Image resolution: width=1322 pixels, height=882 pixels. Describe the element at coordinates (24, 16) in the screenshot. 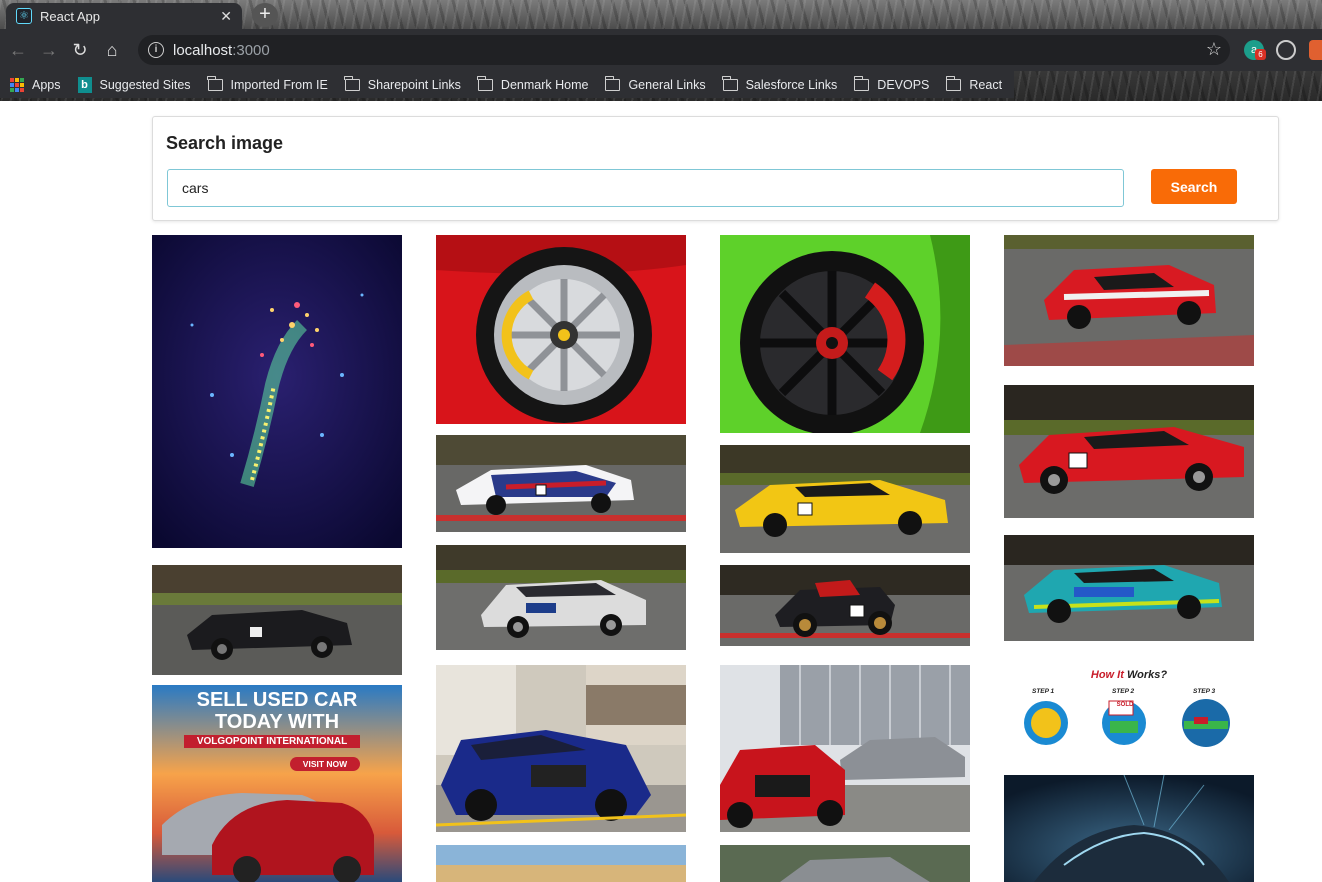

I see `react-logo-icon: ⚛` at that location.